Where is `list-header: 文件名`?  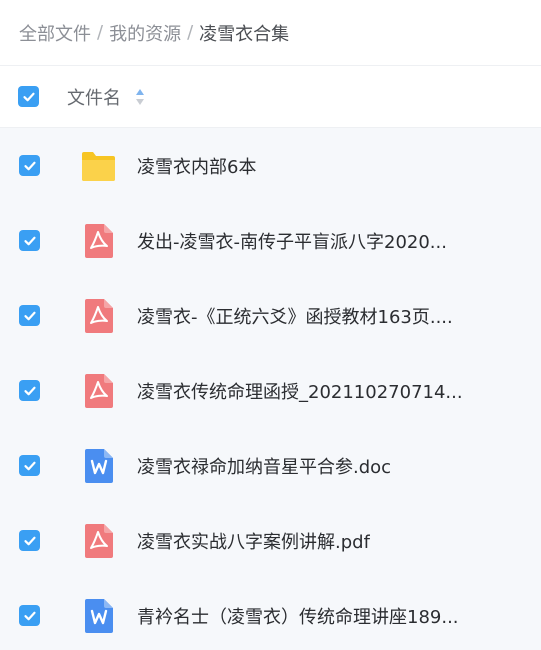
list-header: 文件名 is located at coordinates (270, 97).